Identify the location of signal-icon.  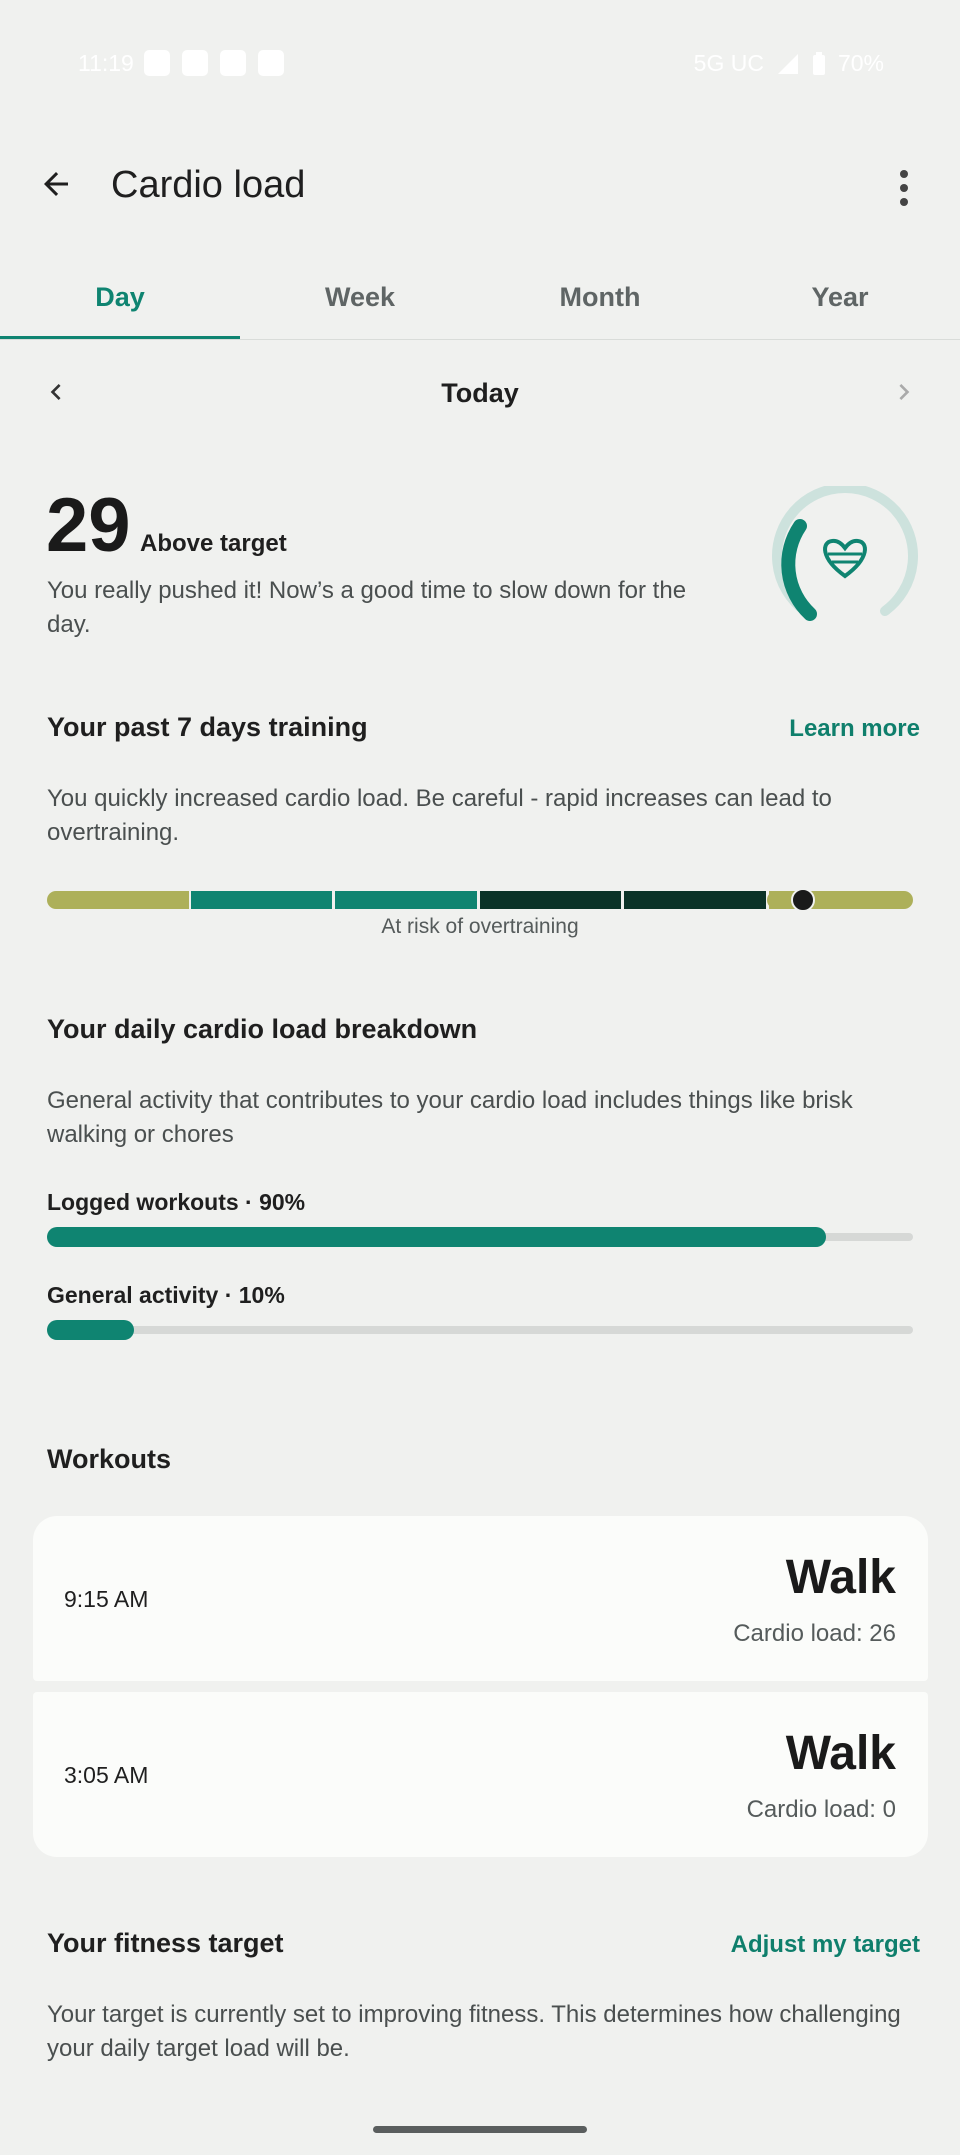
(787, 63).